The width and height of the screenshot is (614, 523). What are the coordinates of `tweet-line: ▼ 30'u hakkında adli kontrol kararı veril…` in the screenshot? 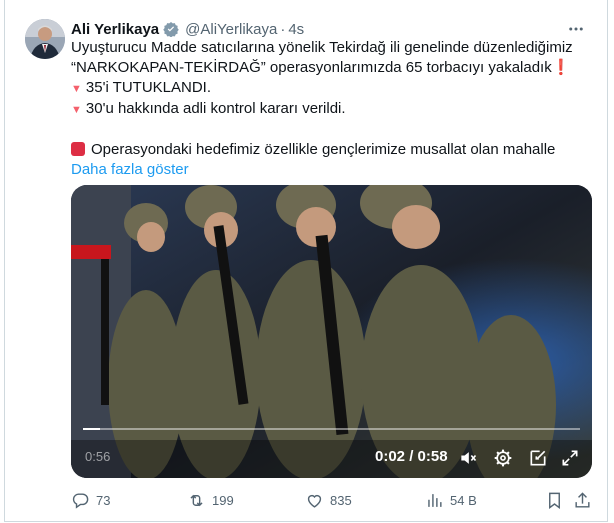 It's located at (208, 108).